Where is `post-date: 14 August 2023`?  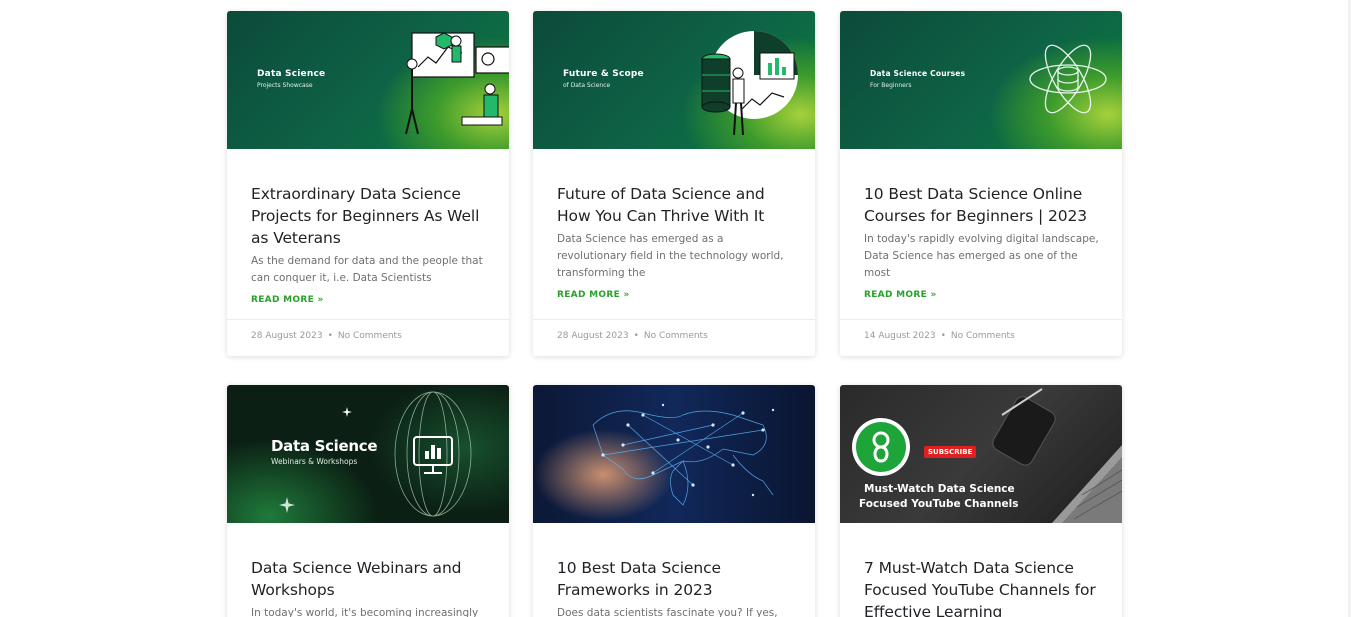 post-date: 14 August 2023 is located at coordinates (900, 336).